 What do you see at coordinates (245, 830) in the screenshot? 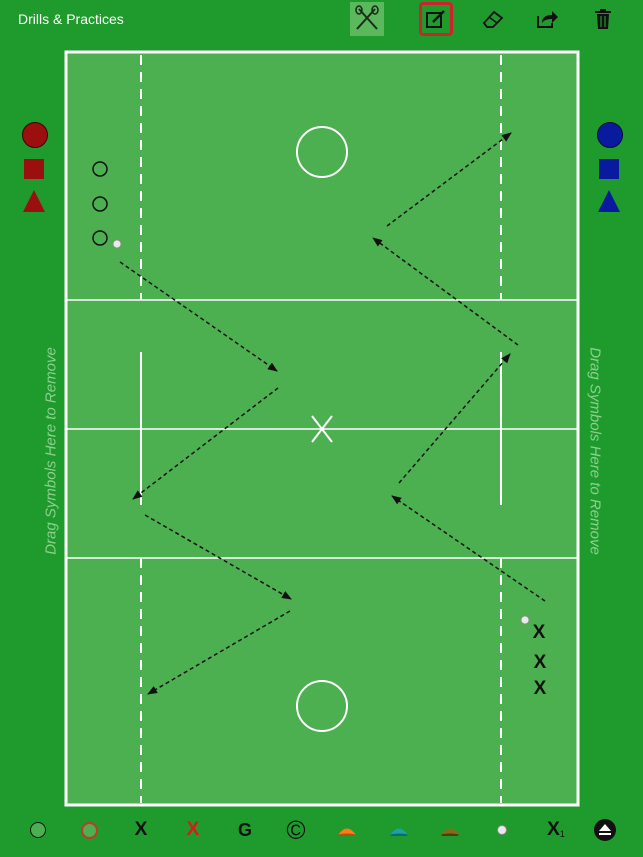
I see `palette-goalie: G` at bounding box center [245, 830].